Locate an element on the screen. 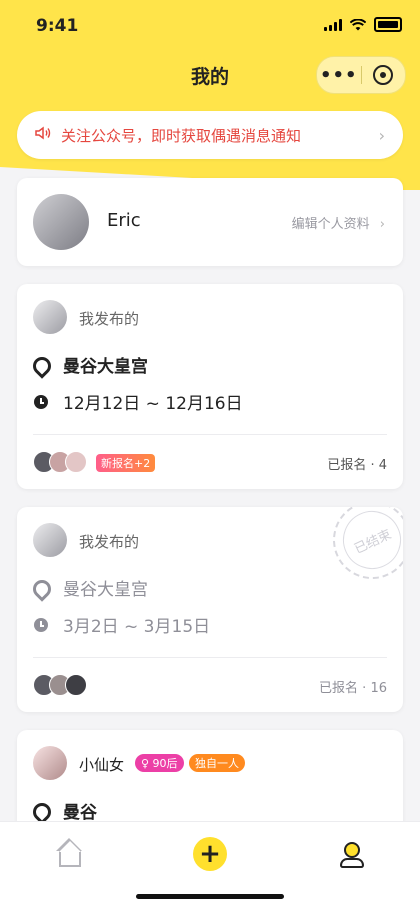  edit-profile-label: 编辑个人资料 is located at coordinates (330, 224).